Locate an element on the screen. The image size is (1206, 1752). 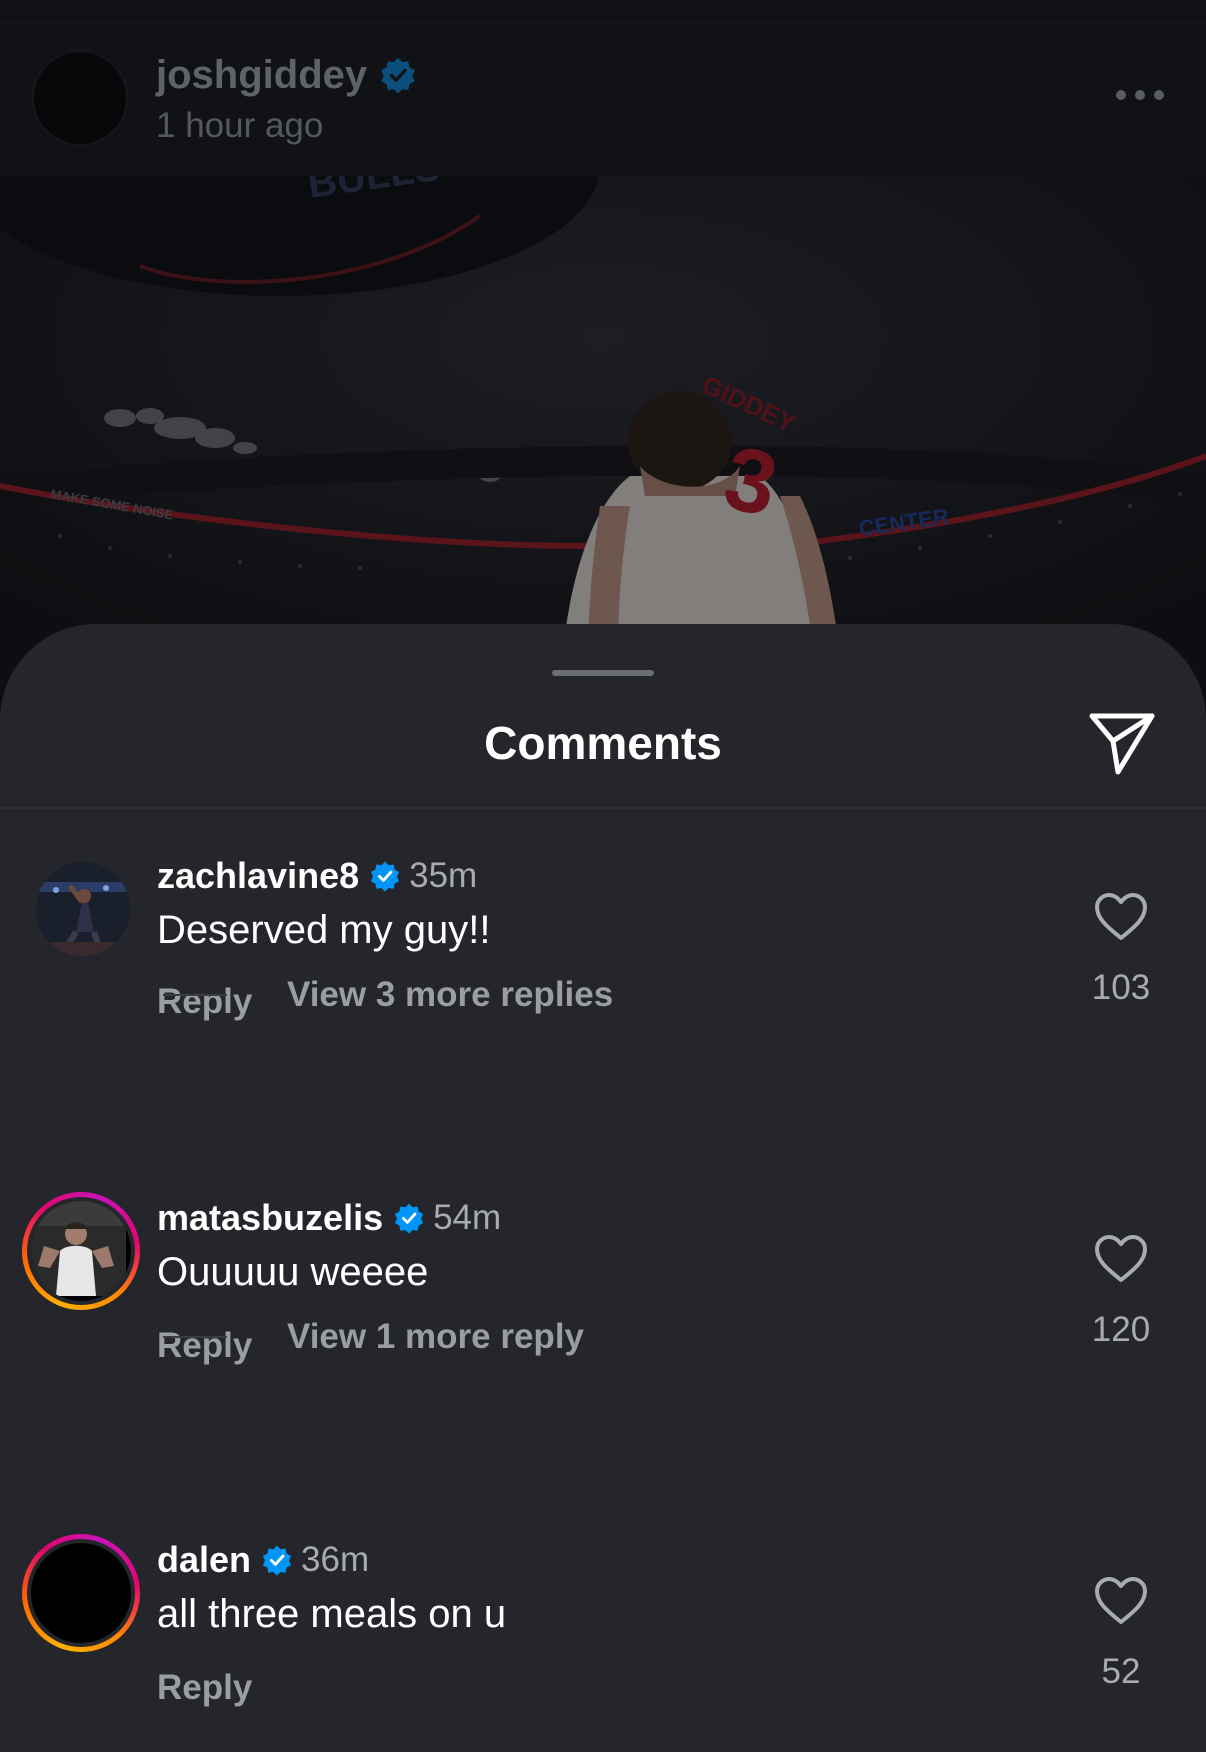
view-replies-button: View 3 more replies is located at coordinates (388, 995).